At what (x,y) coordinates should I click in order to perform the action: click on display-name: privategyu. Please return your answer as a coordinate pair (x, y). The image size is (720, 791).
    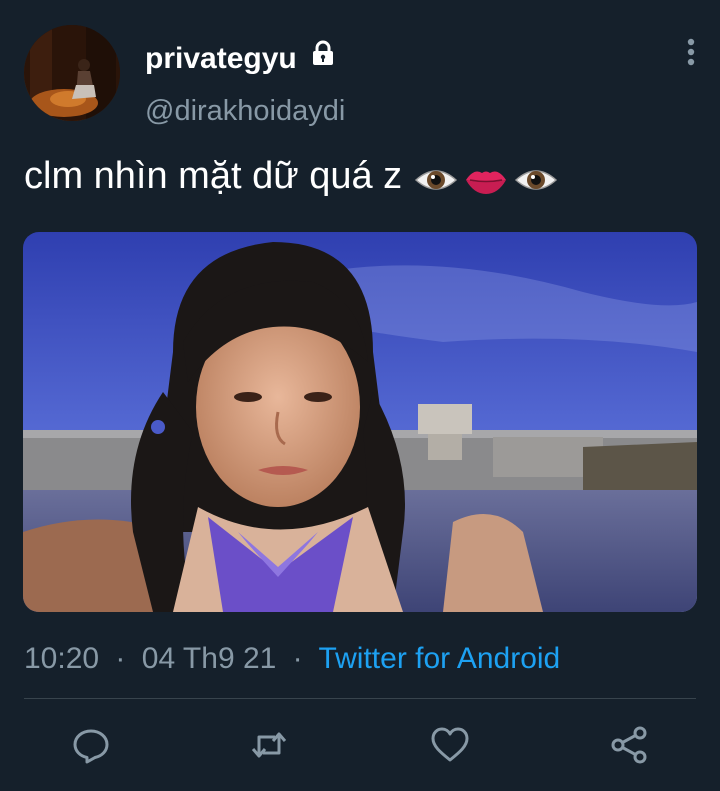
    Looking at the image, I should click on (221, 59).